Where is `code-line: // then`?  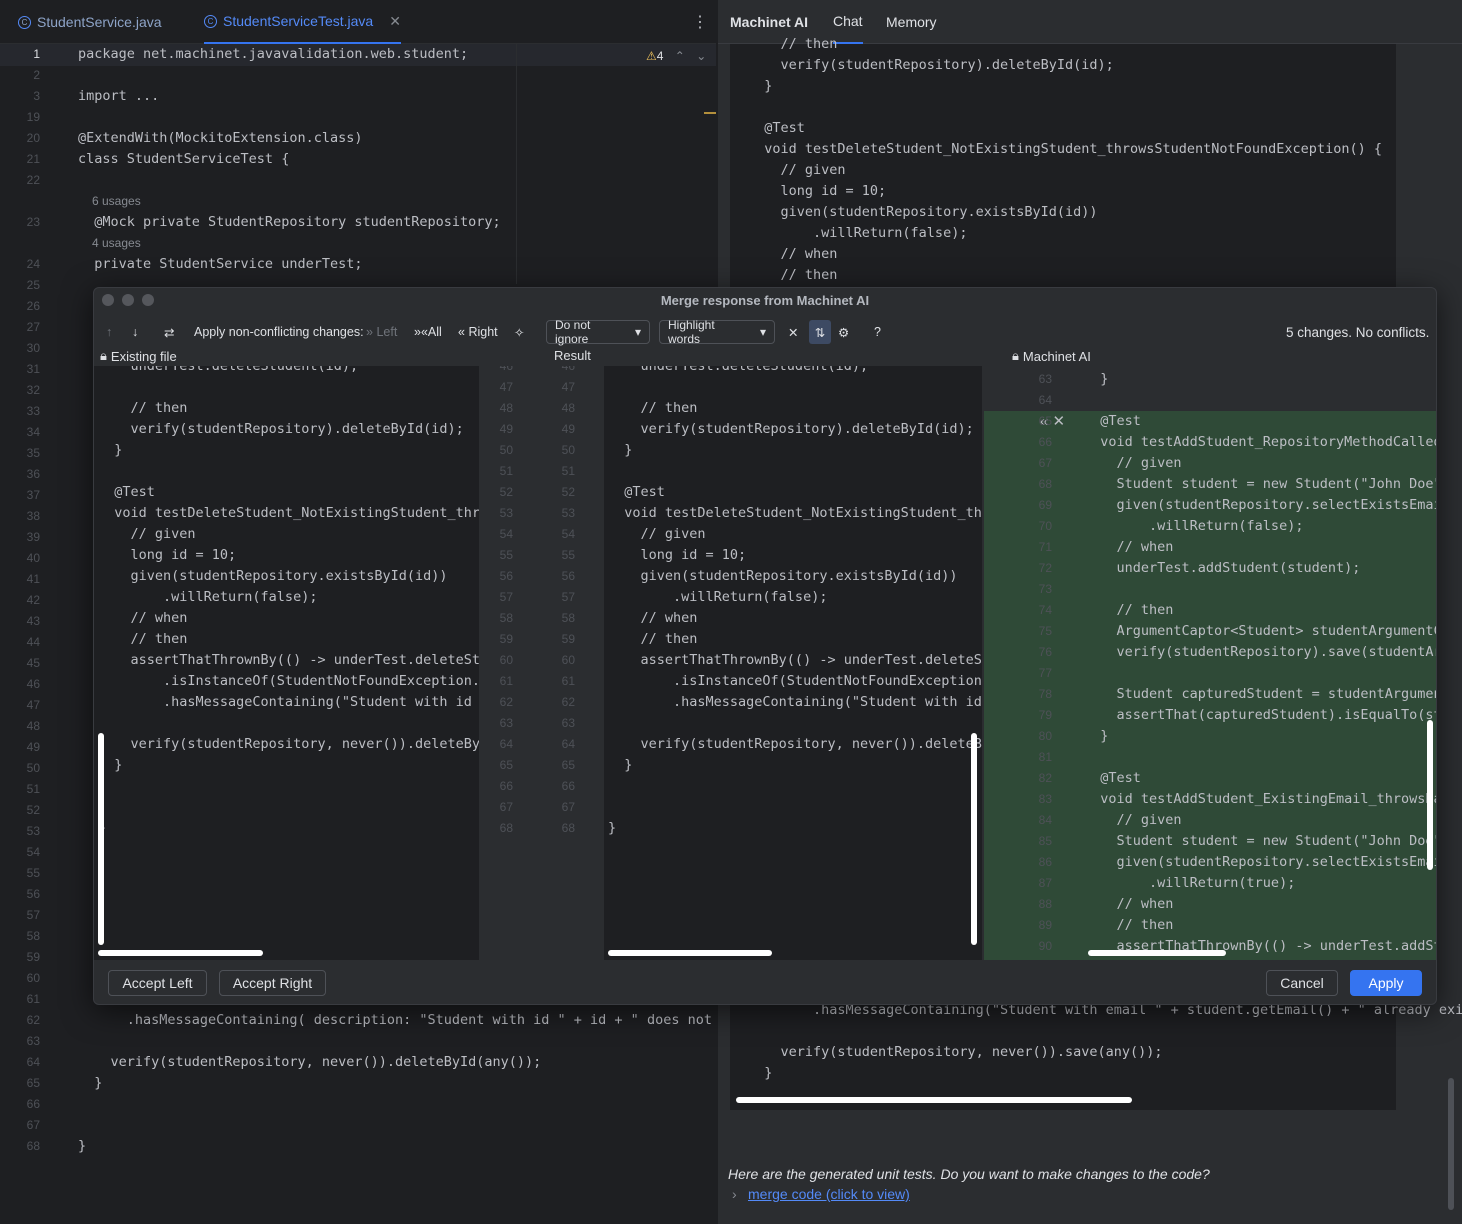
code-line: // then is located at coordinates (143, 408).